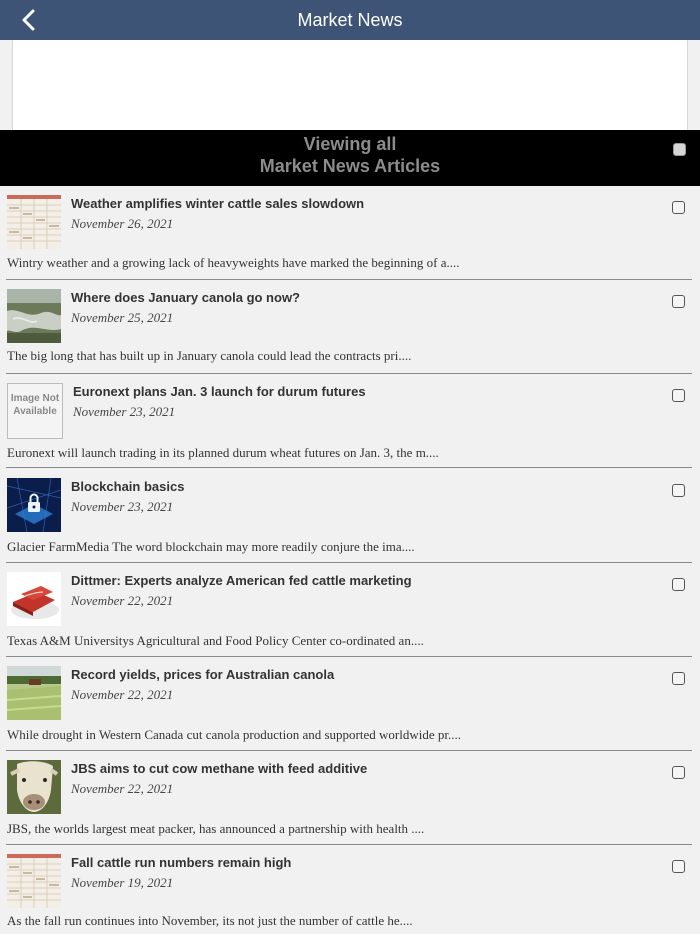  I want to click on image-not-available: Image Not Available, so click(35, 411).